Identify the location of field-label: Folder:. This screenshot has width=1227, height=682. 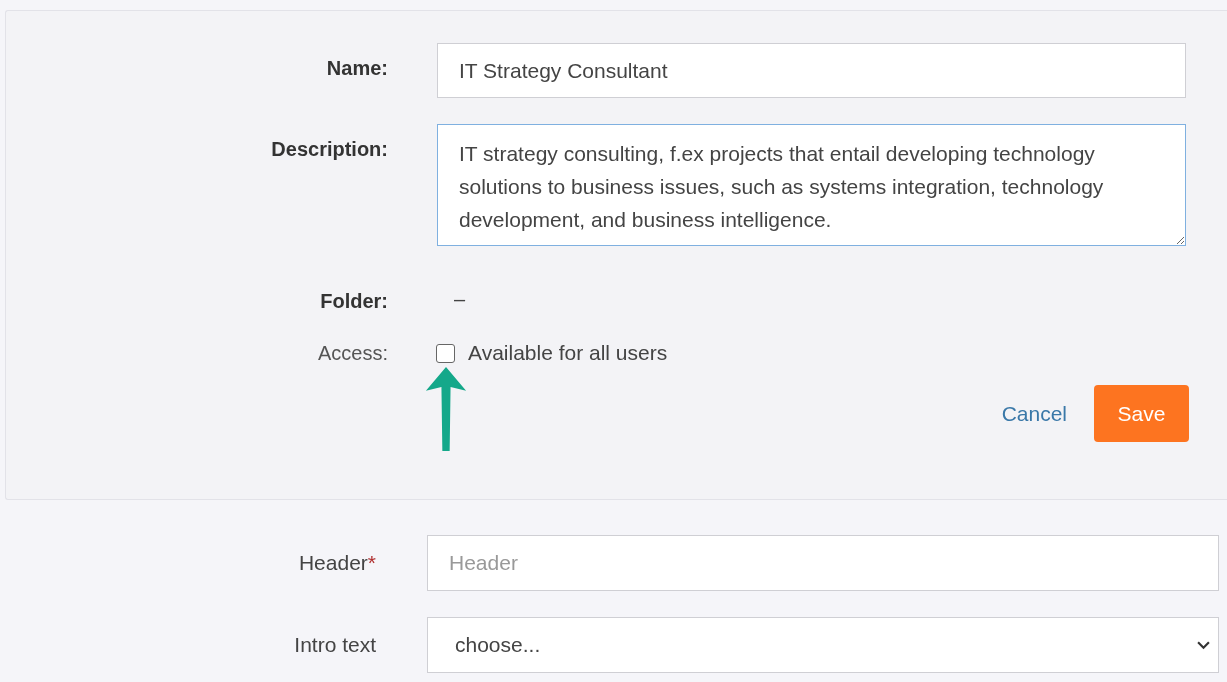
(353, 301).